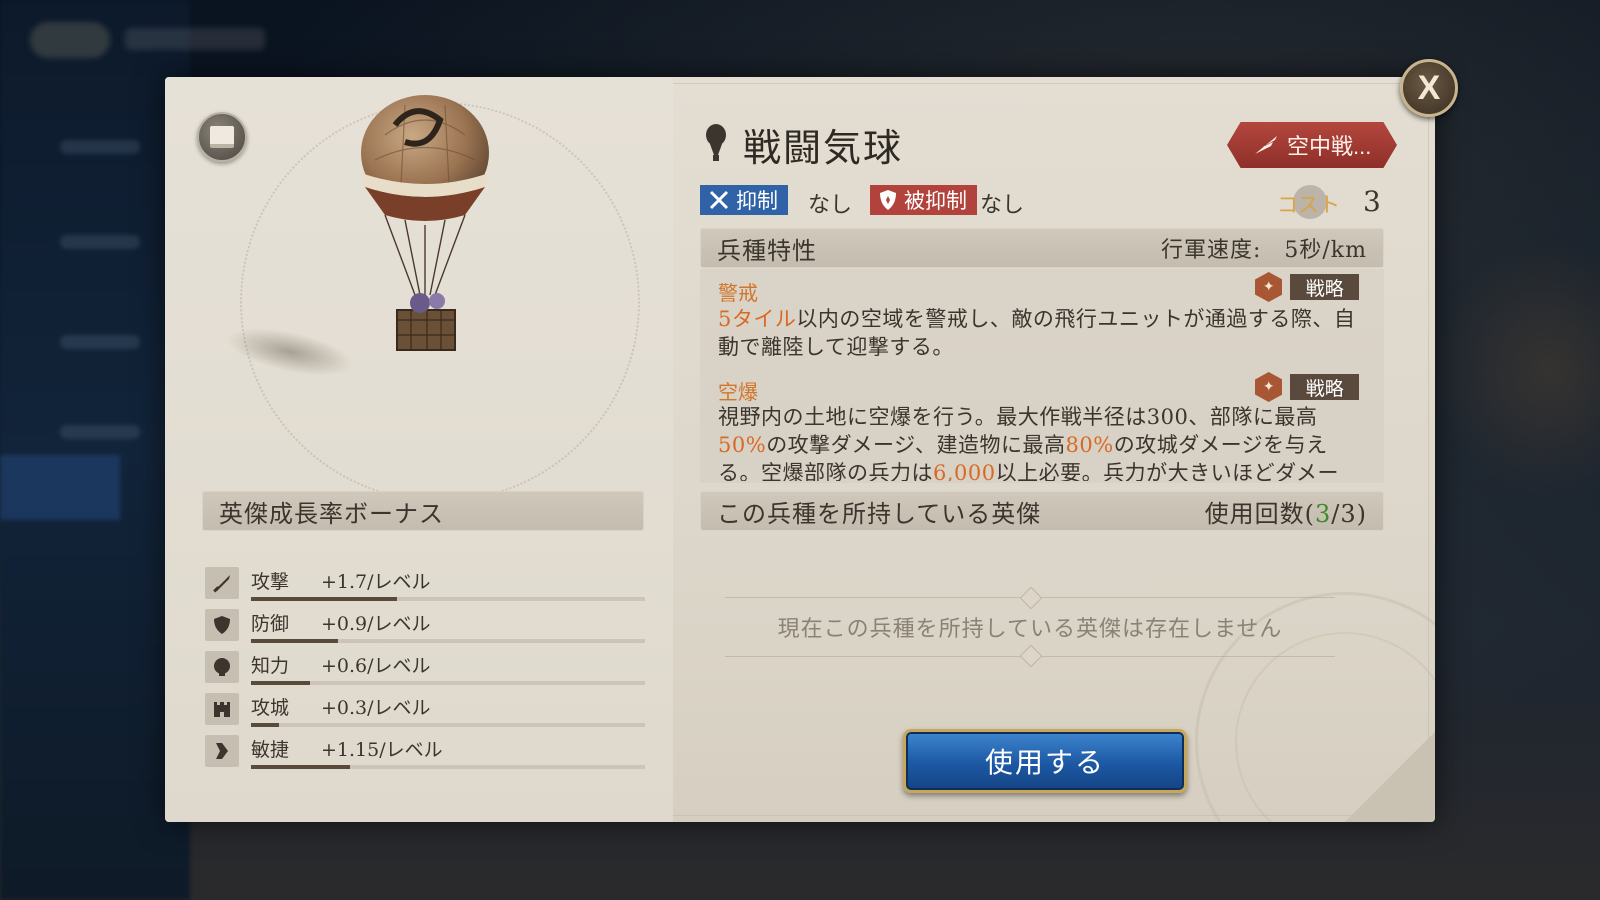 This screenshot has height=900, width=1600. I want to click on usage-current: 3, so click(1323, 513).